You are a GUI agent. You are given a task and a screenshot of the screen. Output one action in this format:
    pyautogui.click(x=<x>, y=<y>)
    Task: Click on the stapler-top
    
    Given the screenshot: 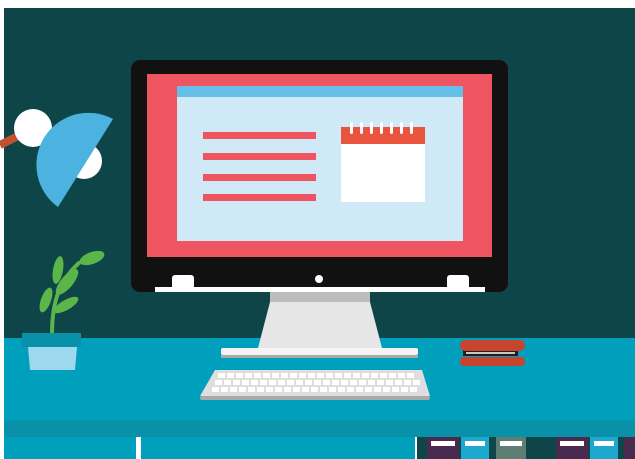 What is the action you would take?
    pyautogui.click(x=492, y=345)
    